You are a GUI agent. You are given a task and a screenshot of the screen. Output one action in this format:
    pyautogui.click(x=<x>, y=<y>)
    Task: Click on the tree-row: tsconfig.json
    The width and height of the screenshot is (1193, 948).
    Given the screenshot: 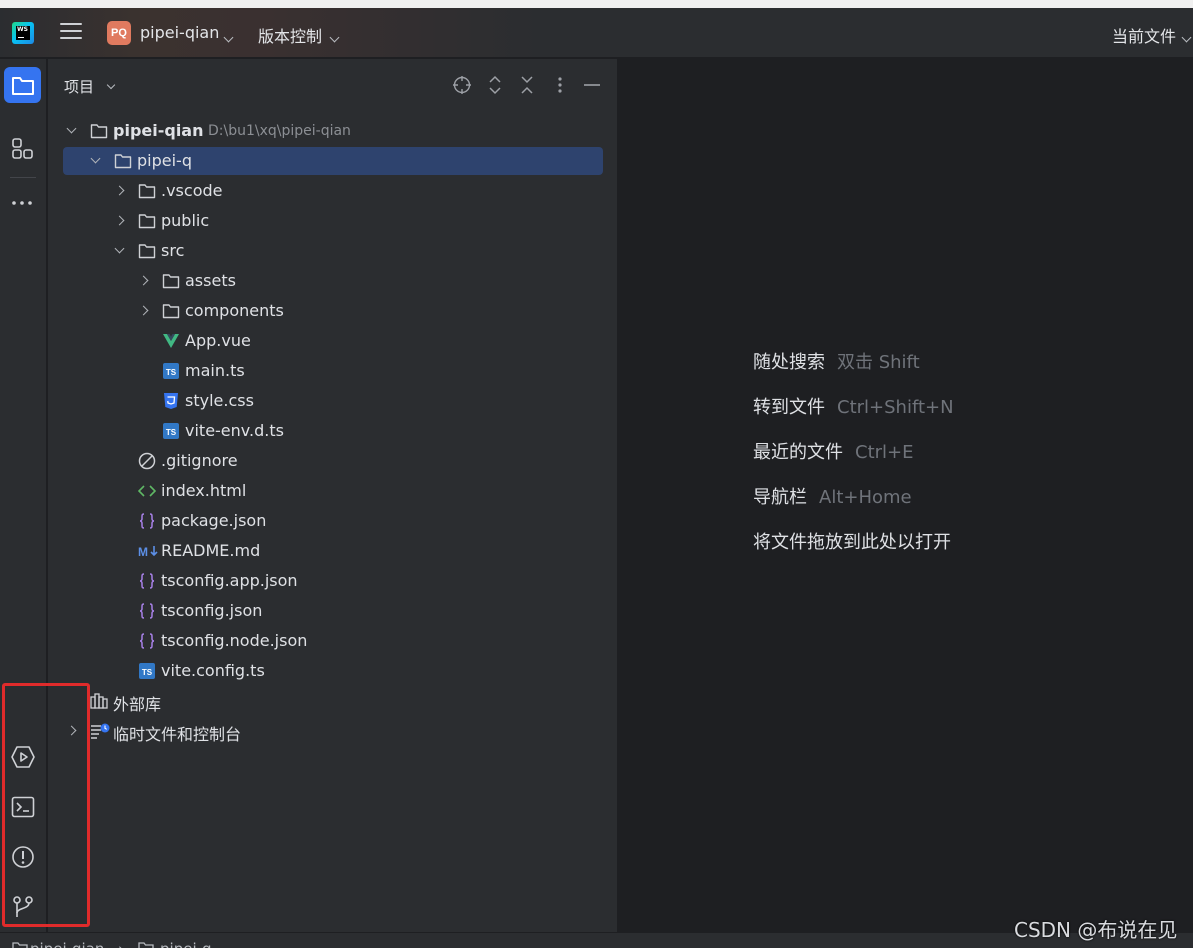 What is the action you would take?
    pyautogui.click(x=333, y=611)
    